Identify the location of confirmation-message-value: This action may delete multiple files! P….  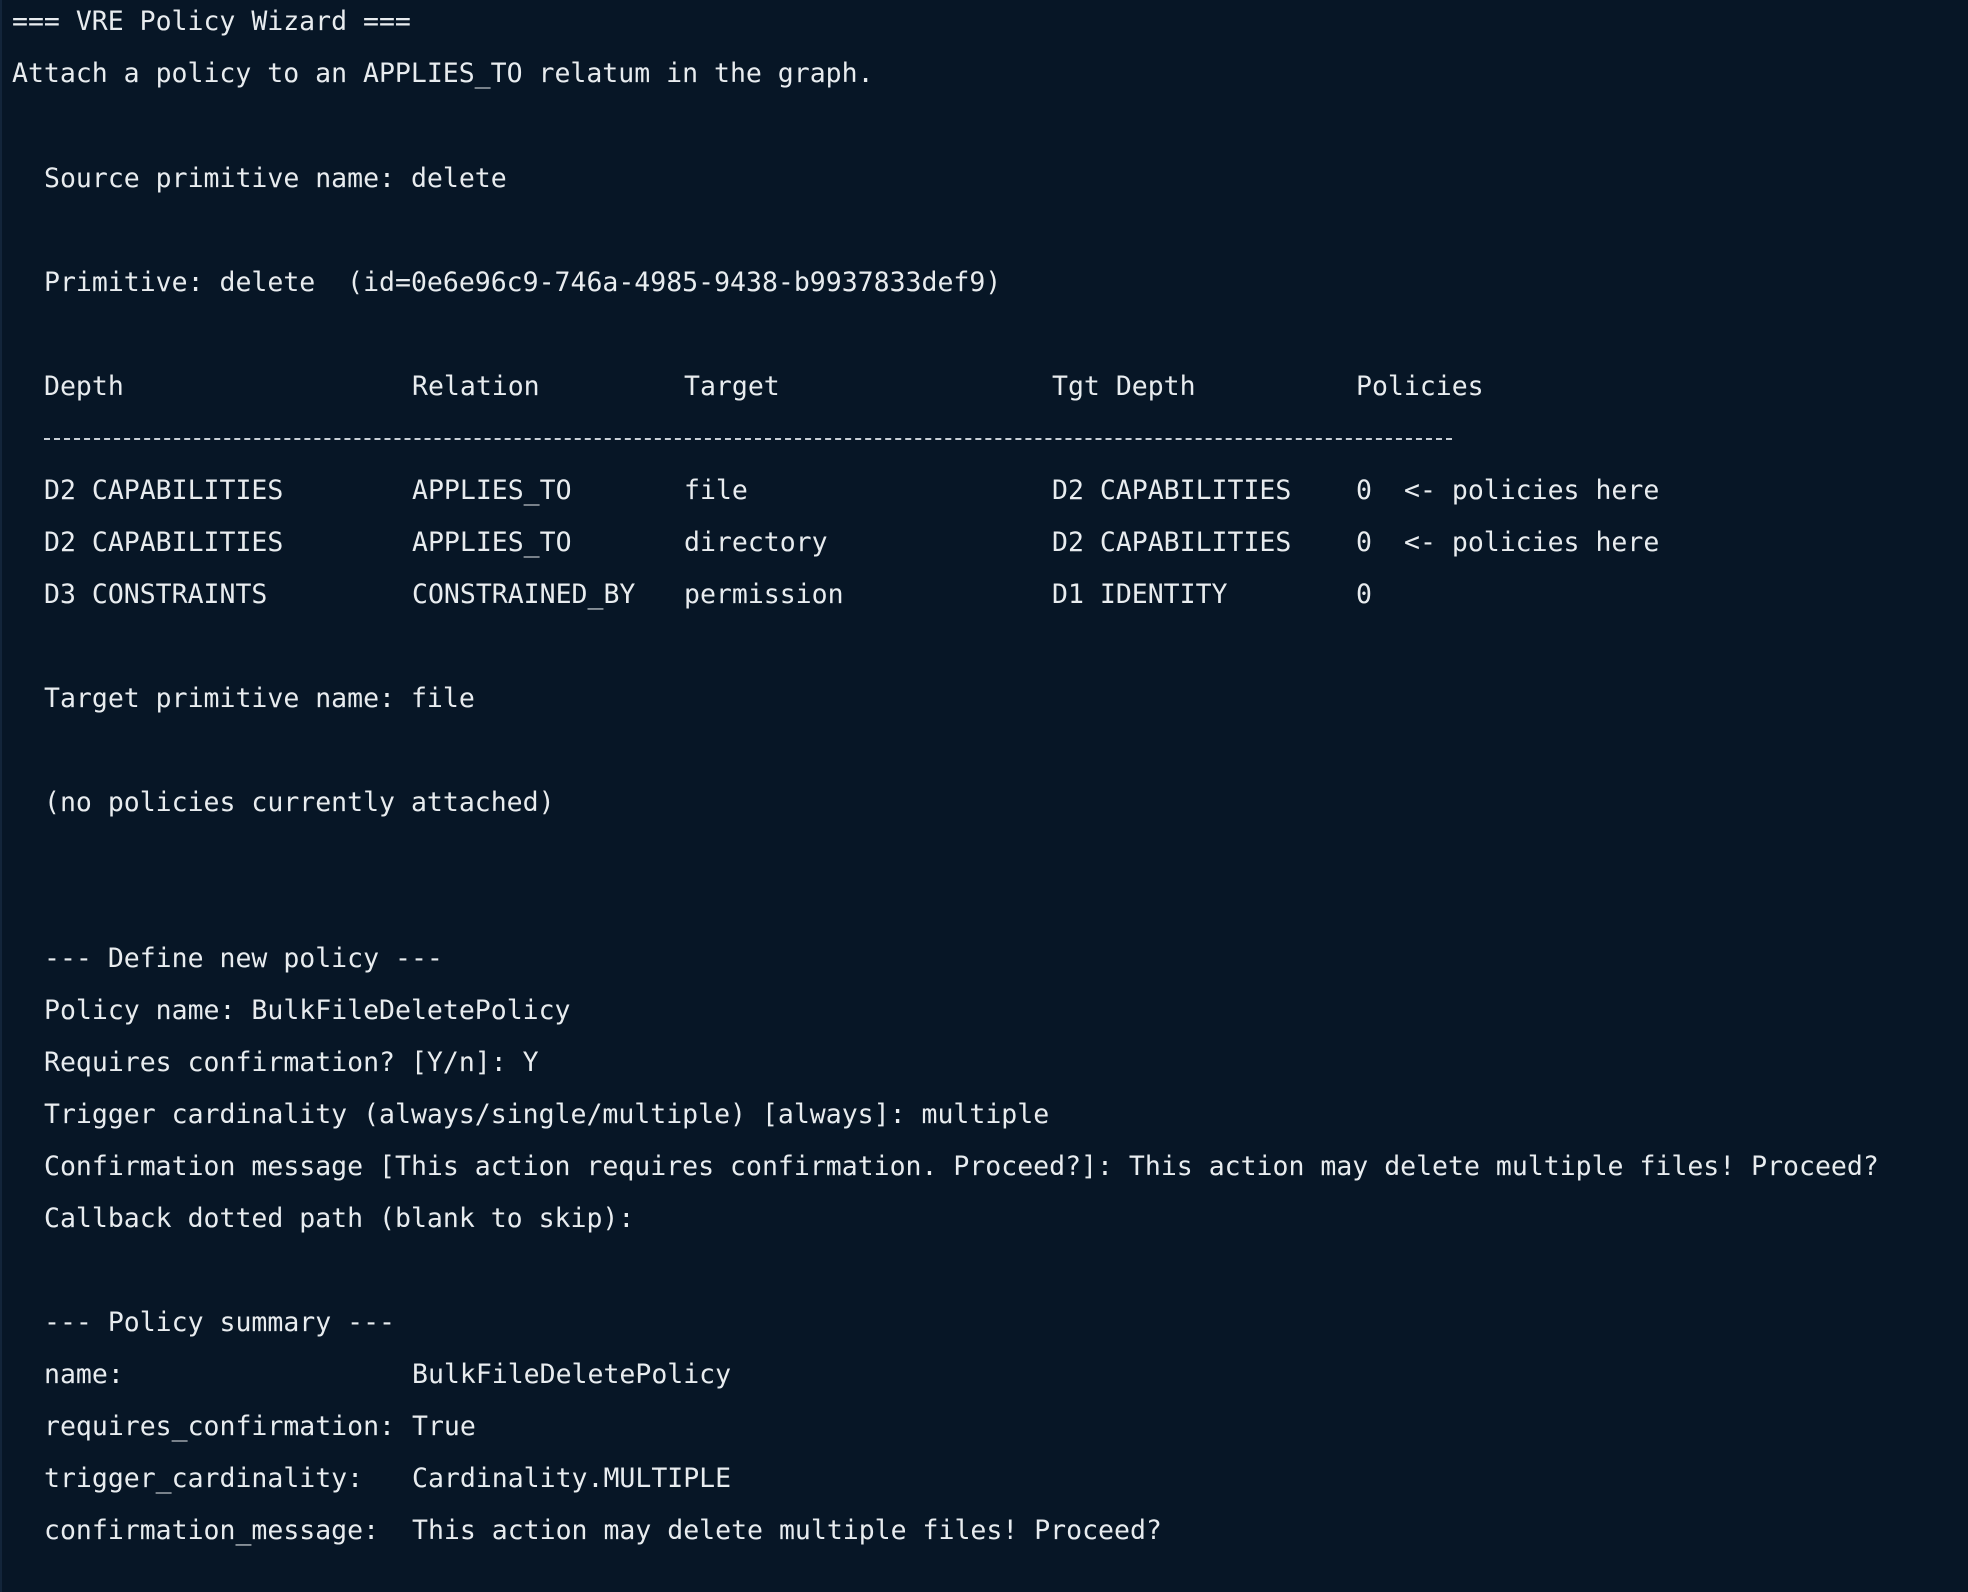
(1503, 1166).